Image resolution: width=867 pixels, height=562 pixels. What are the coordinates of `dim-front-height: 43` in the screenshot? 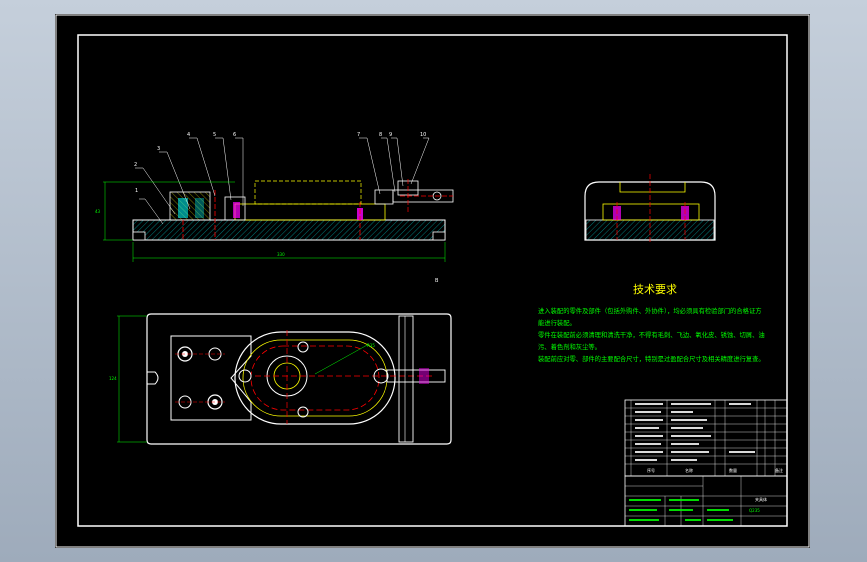 It's located at (98, 211).